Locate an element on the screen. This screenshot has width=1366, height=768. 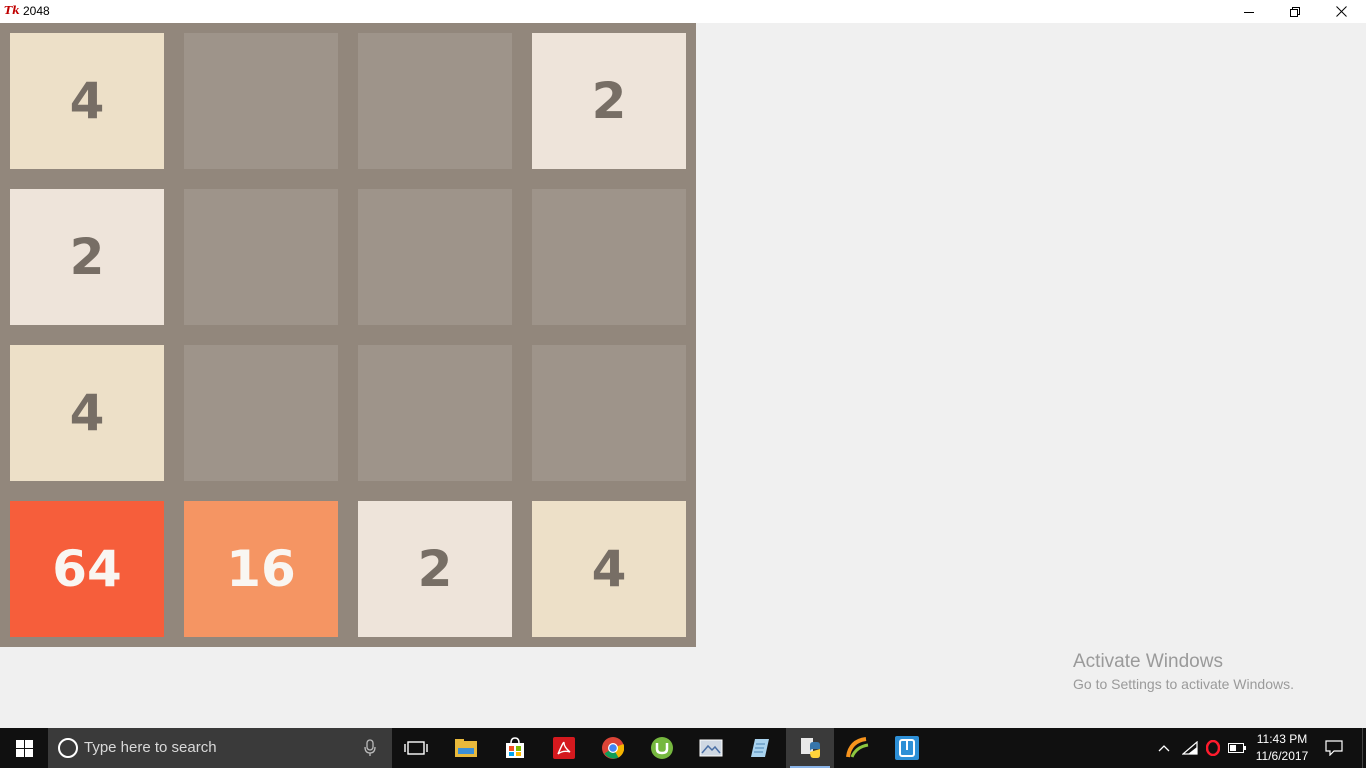
start-button is located at coordinates (24, 748).